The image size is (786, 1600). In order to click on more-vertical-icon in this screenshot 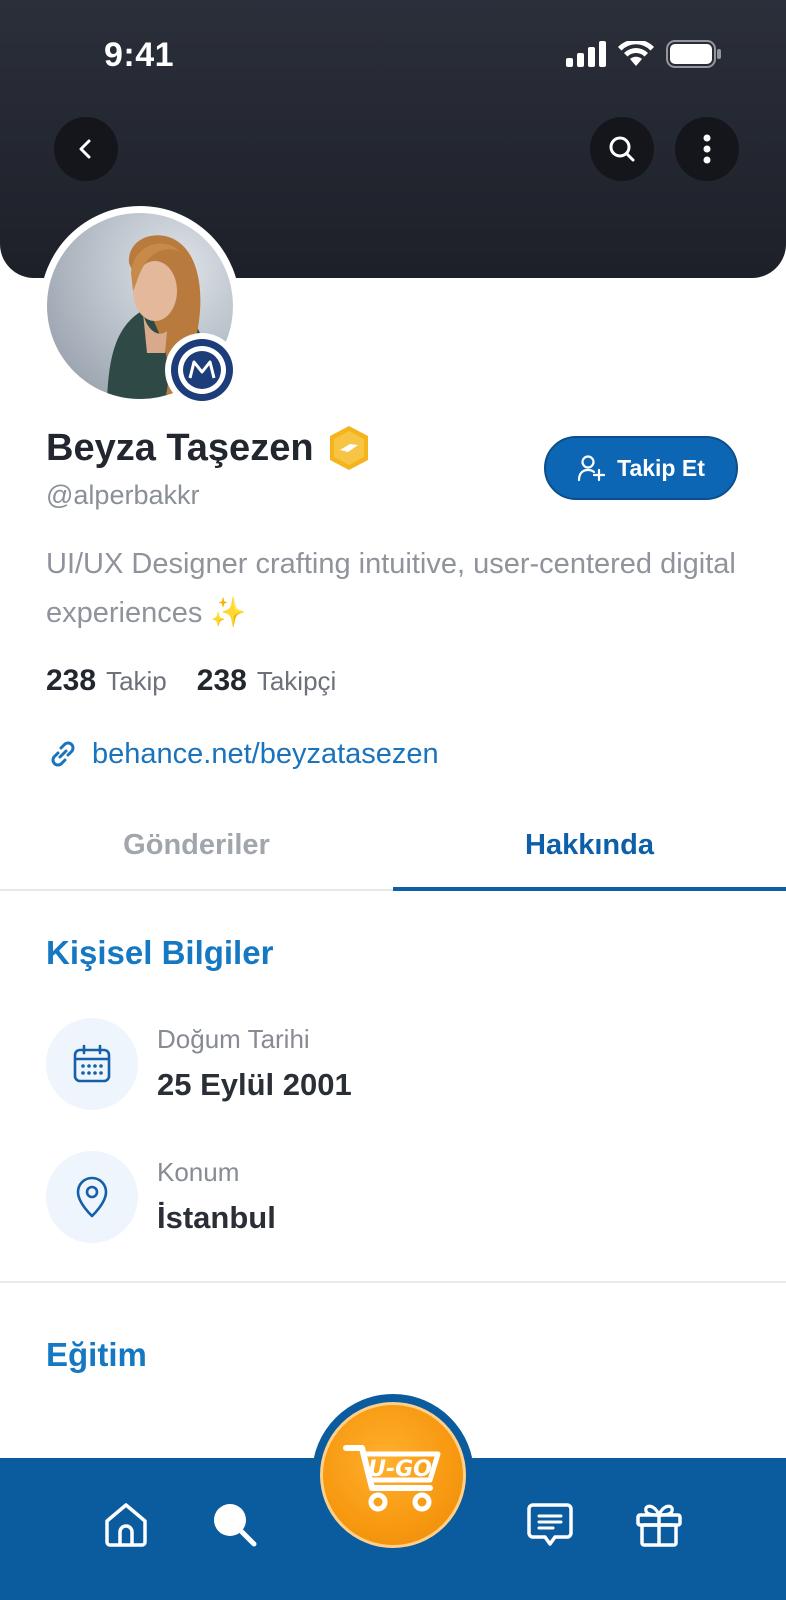, I will do `click(707, 149)`.